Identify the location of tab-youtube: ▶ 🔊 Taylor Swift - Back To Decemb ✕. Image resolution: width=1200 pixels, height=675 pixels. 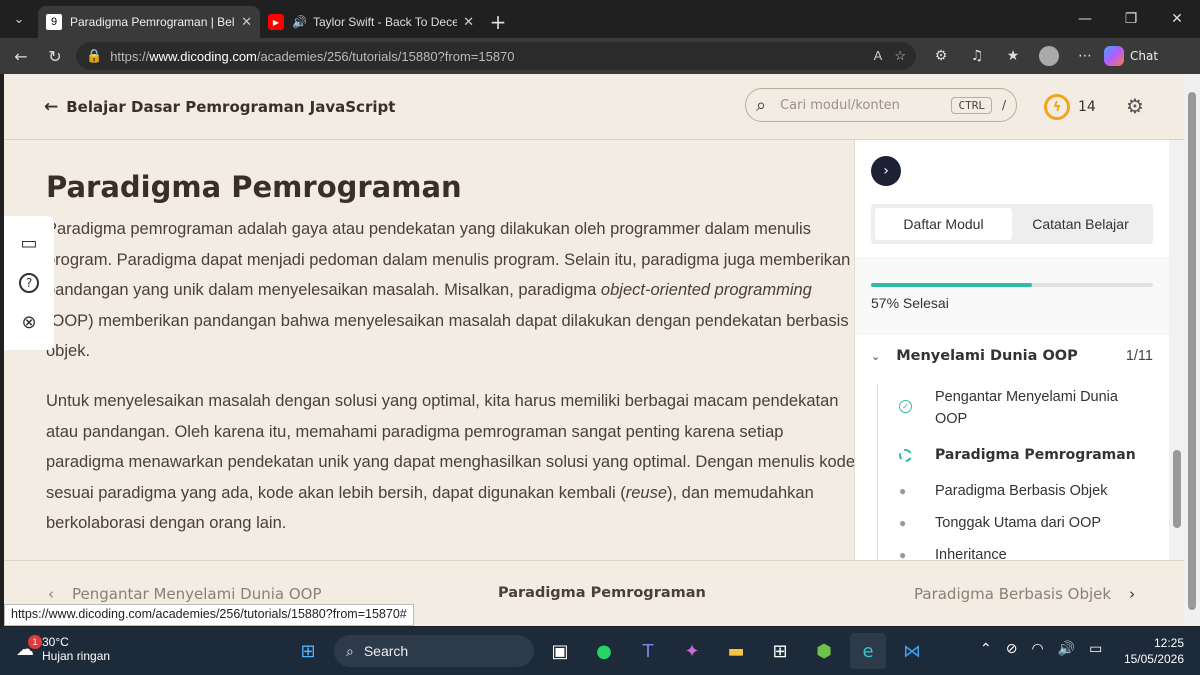
(371, 22).